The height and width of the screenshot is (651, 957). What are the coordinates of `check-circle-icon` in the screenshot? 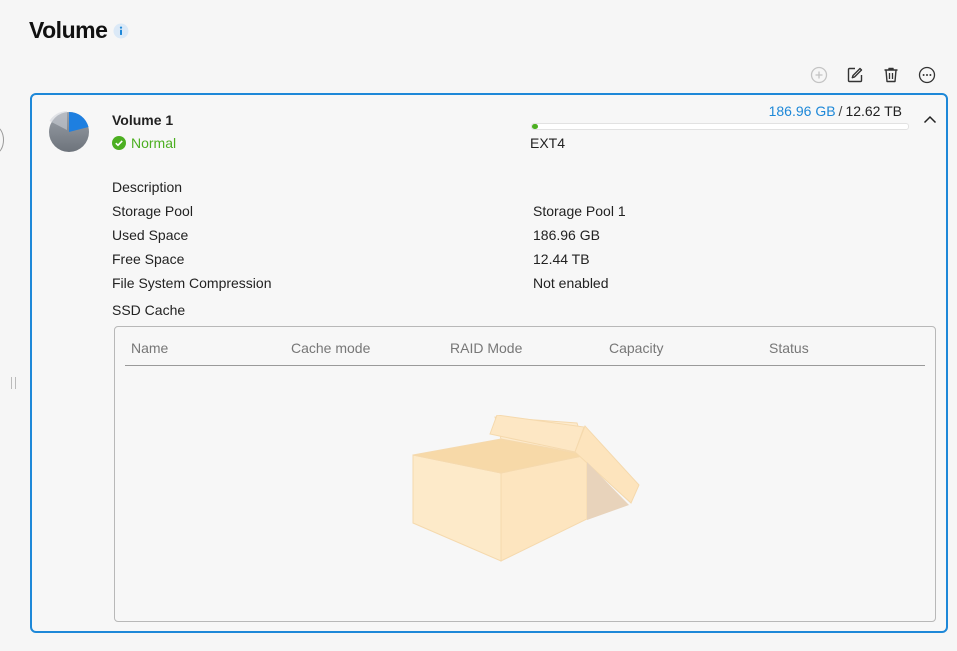 It's located at (119, 143).